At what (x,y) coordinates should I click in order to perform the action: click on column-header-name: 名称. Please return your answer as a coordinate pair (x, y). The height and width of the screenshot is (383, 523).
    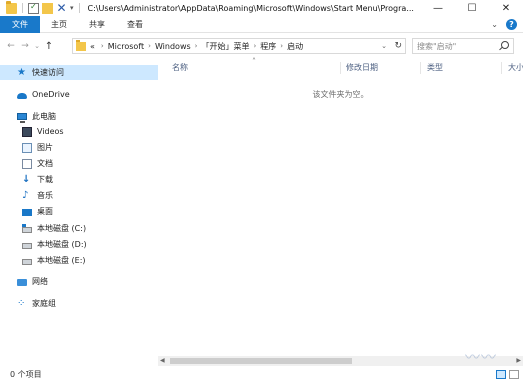
    Looking at the image, I should click on (180, 68).